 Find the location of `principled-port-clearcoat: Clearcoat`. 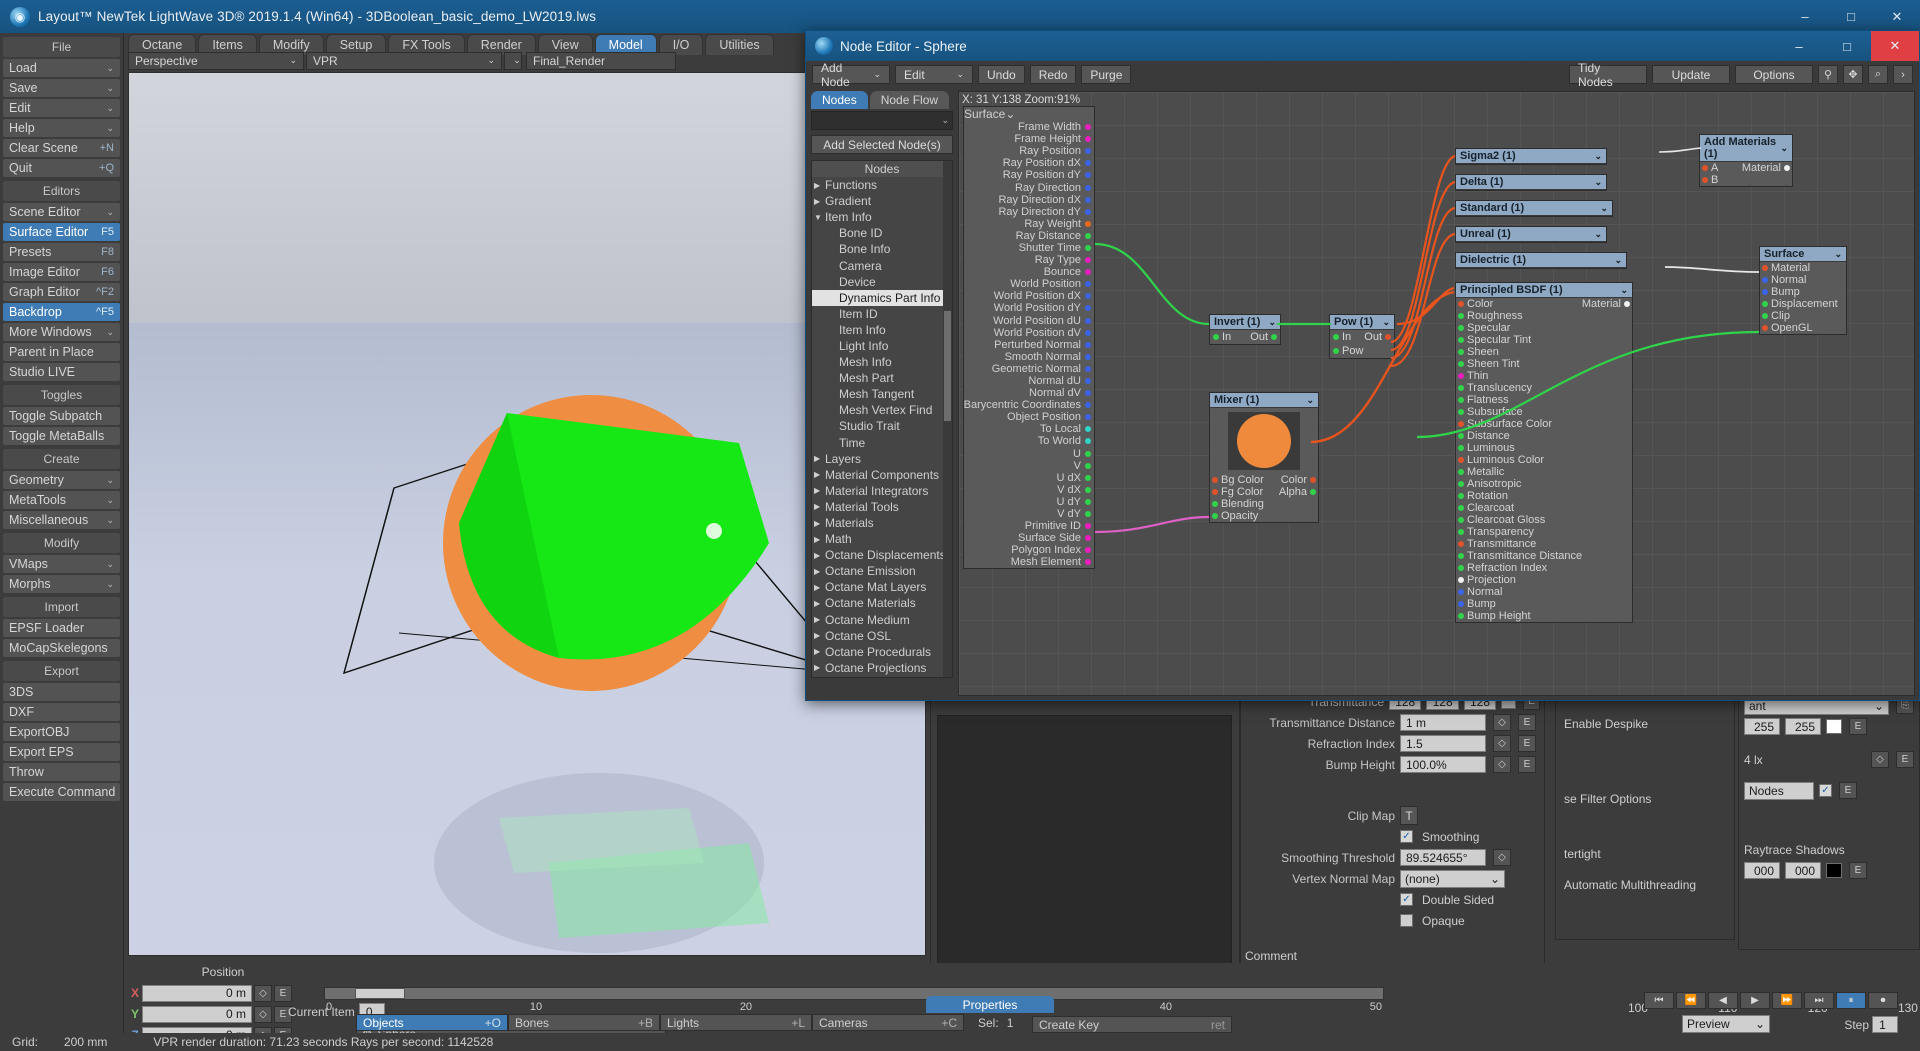

principled-port-clearcoat: Clearcoat is located at coordinates (1544, 508).